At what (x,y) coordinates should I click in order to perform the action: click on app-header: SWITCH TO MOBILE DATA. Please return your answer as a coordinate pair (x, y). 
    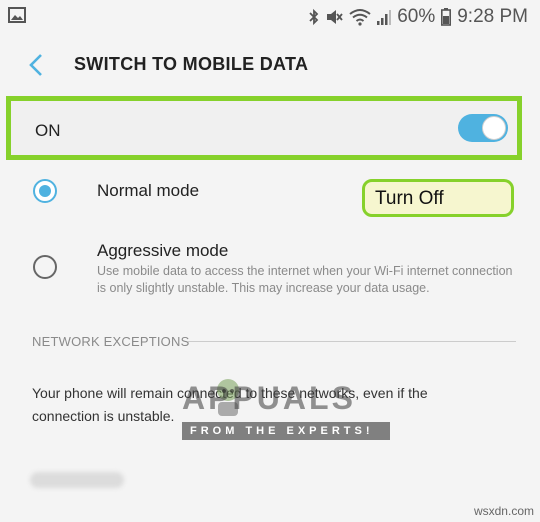
    Looking at the image, I should click on (270, 65).